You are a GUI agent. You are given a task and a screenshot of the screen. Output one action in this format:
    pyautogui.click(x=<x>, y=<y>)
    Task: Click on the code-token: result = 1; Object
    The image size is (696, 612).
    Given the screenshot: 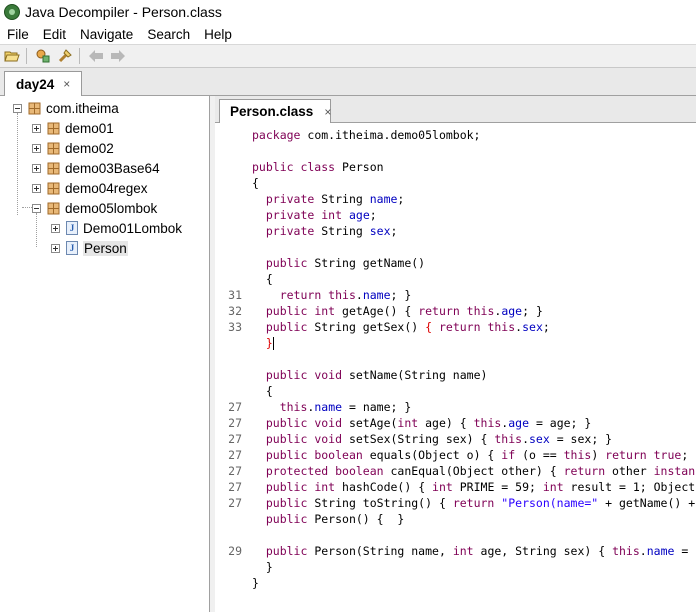 What is the action you would take?
    pyautogui.click(x=629, y=487)
    